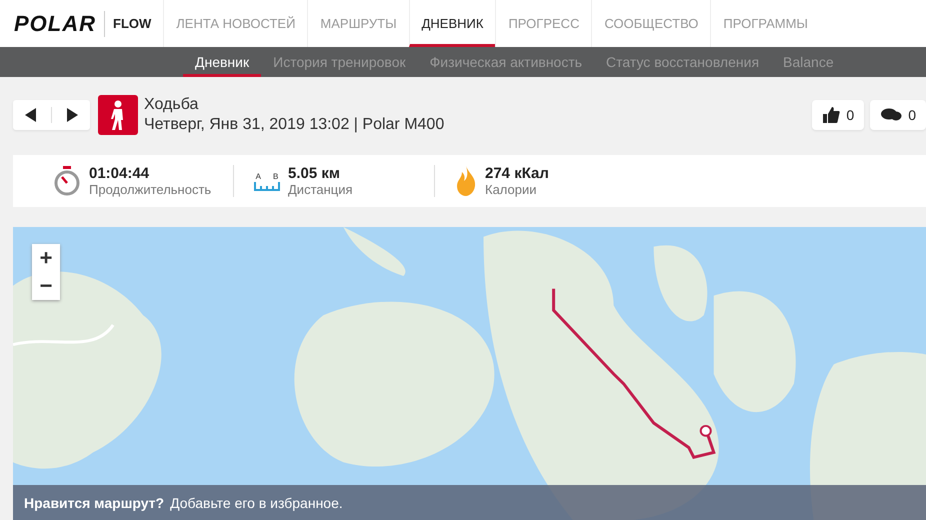 This screenshot has height=520, width=926. I want to click on like-button: 0, so click(838, 115).